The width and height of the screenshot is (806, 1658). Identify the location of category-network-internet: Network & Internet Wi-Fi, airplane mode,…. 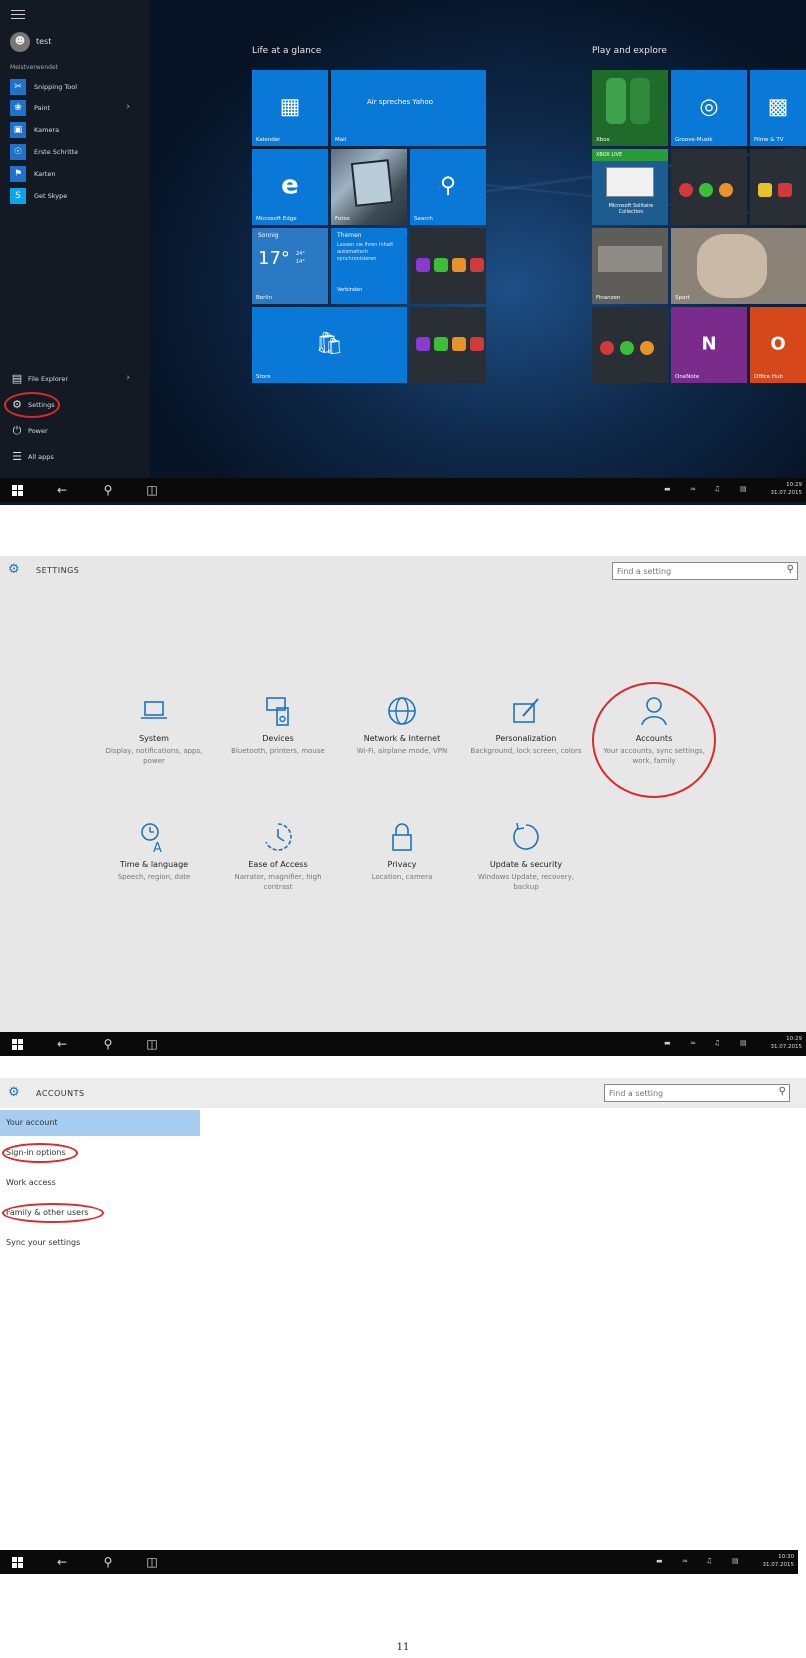
(402, 744).